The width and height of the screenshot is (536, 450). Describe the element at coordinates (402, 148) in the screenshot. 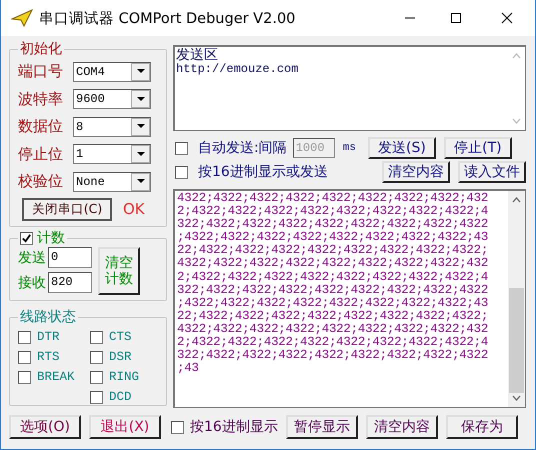

I see `send-button: 发送(S)` at that location.